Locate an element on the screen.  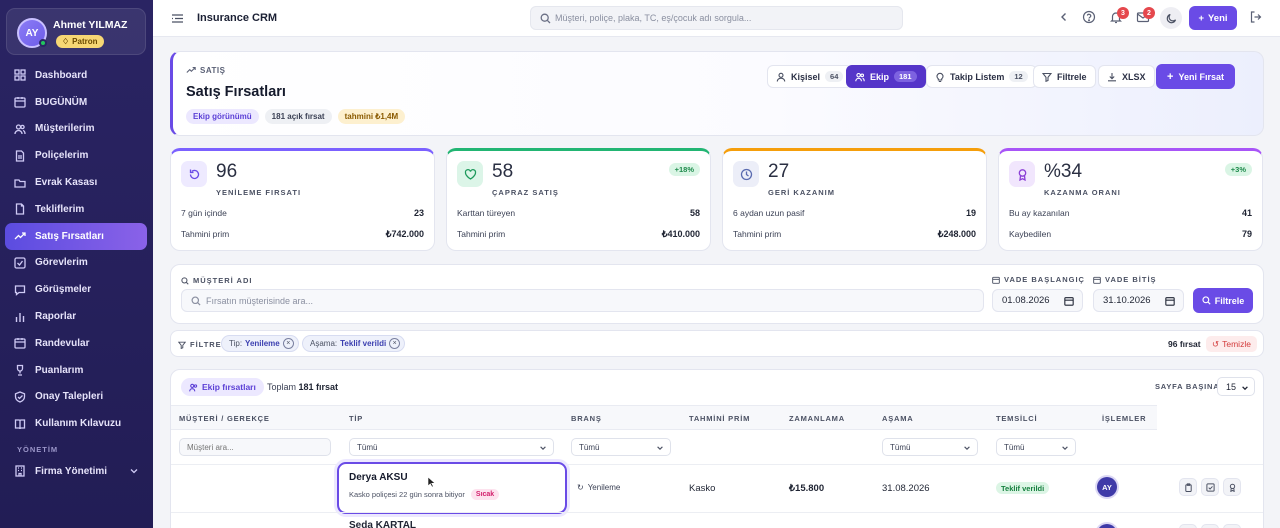
end-date-input: 31.10.2026 is located at coordinates (1138, 300).